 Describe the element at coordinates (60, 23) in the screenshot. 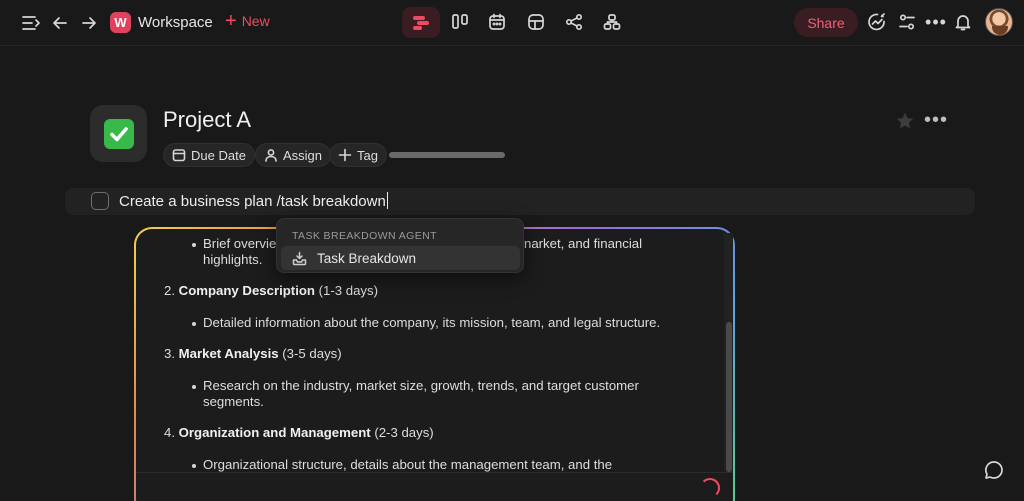

I see `back-arrow-icon` at that location.